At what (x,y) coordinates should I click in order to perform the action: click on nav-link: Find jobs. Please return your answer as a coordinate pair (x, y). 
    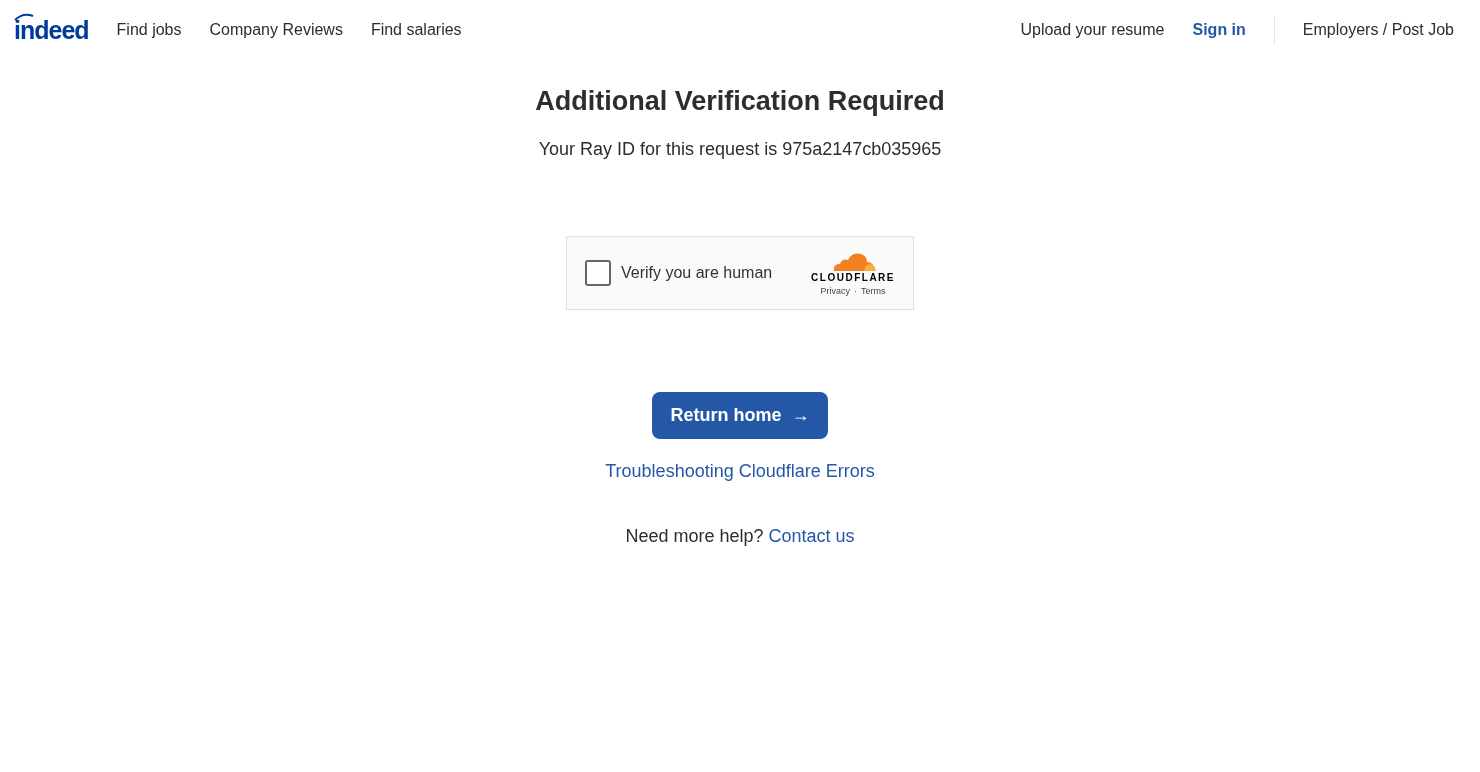
    Looking at the image, I should click on (149, 30).